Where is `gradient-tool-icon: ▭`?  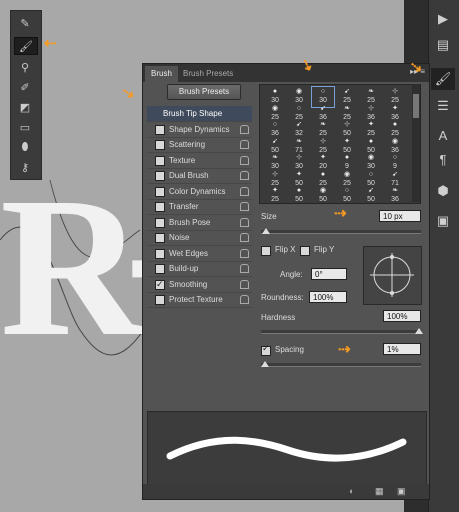 gradient-tool-icon: ▭ is located at coordinates (25, 127).